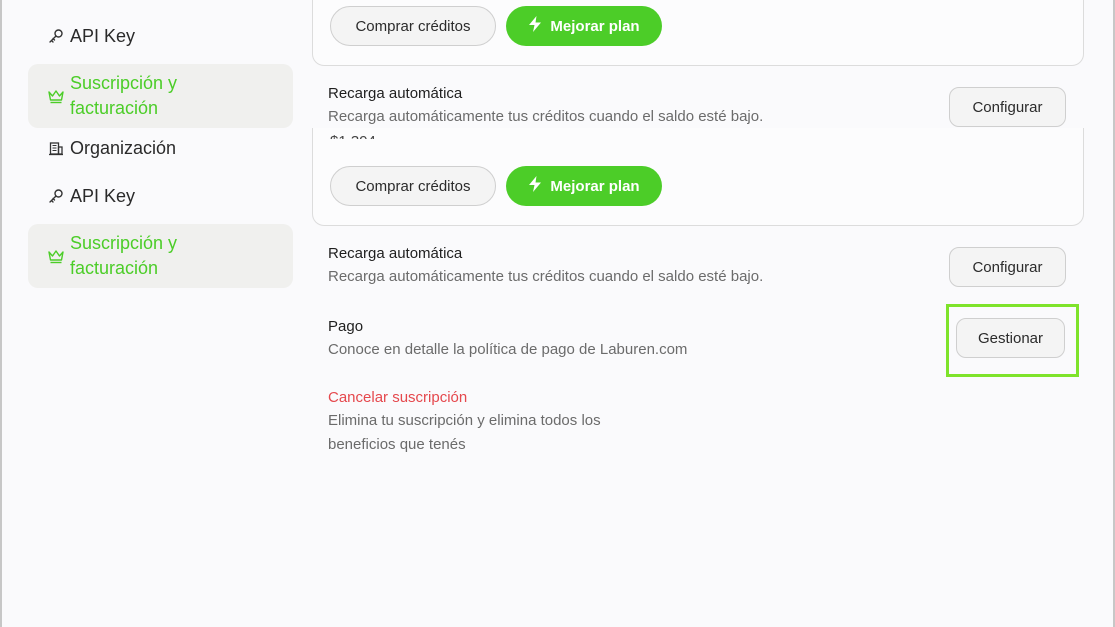 This screenshot has width=1115, height=627. I want to click on sidebar-item-label: Organización, so click(123, 147).